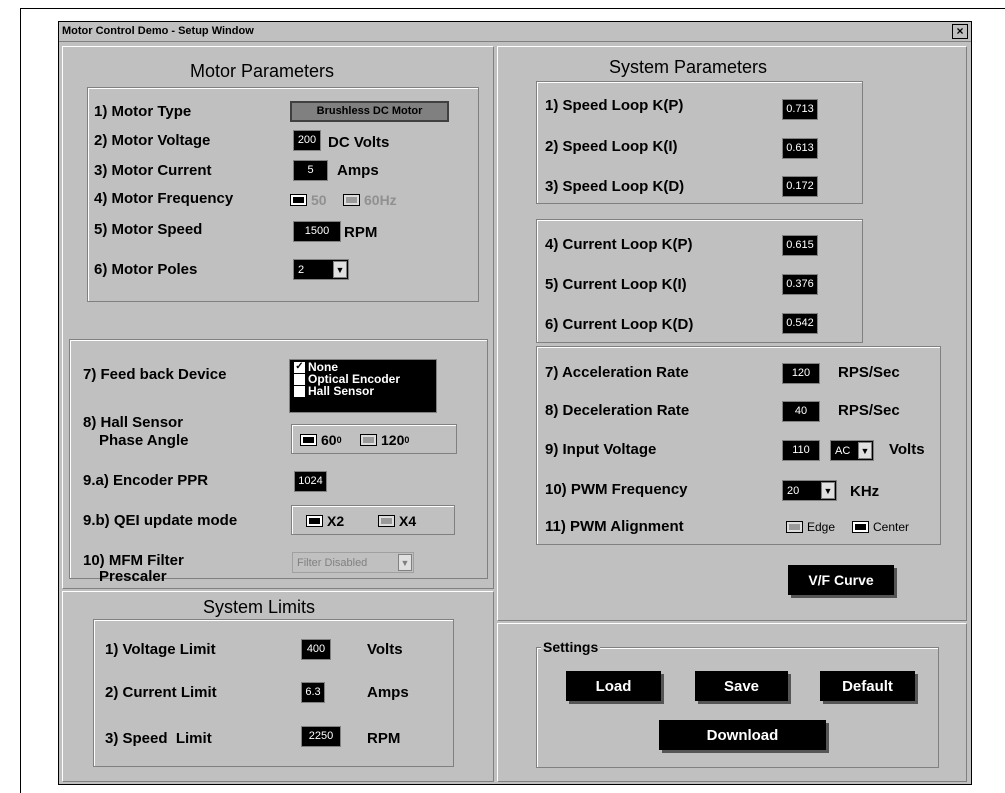 This screenshot has height=793, width=1005. Describe the element at coordinates (317, 231) in the screenshot. I see `motor-speed-field: 1500` at that location.